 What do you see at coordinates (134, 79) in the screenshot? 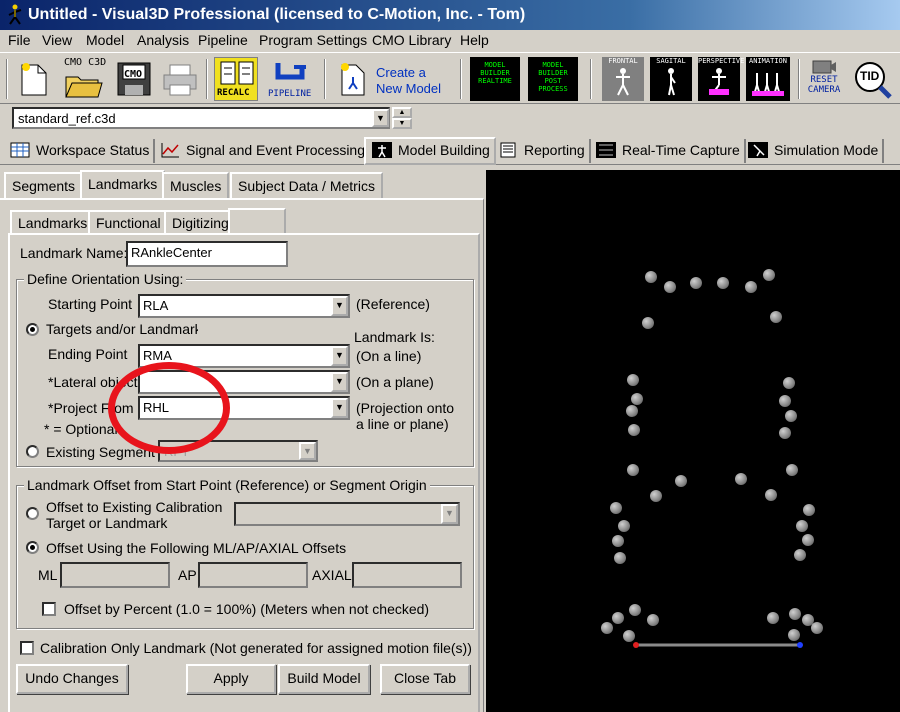
I see `save-cmo-button: CMO` at bounding box center [134, 79].